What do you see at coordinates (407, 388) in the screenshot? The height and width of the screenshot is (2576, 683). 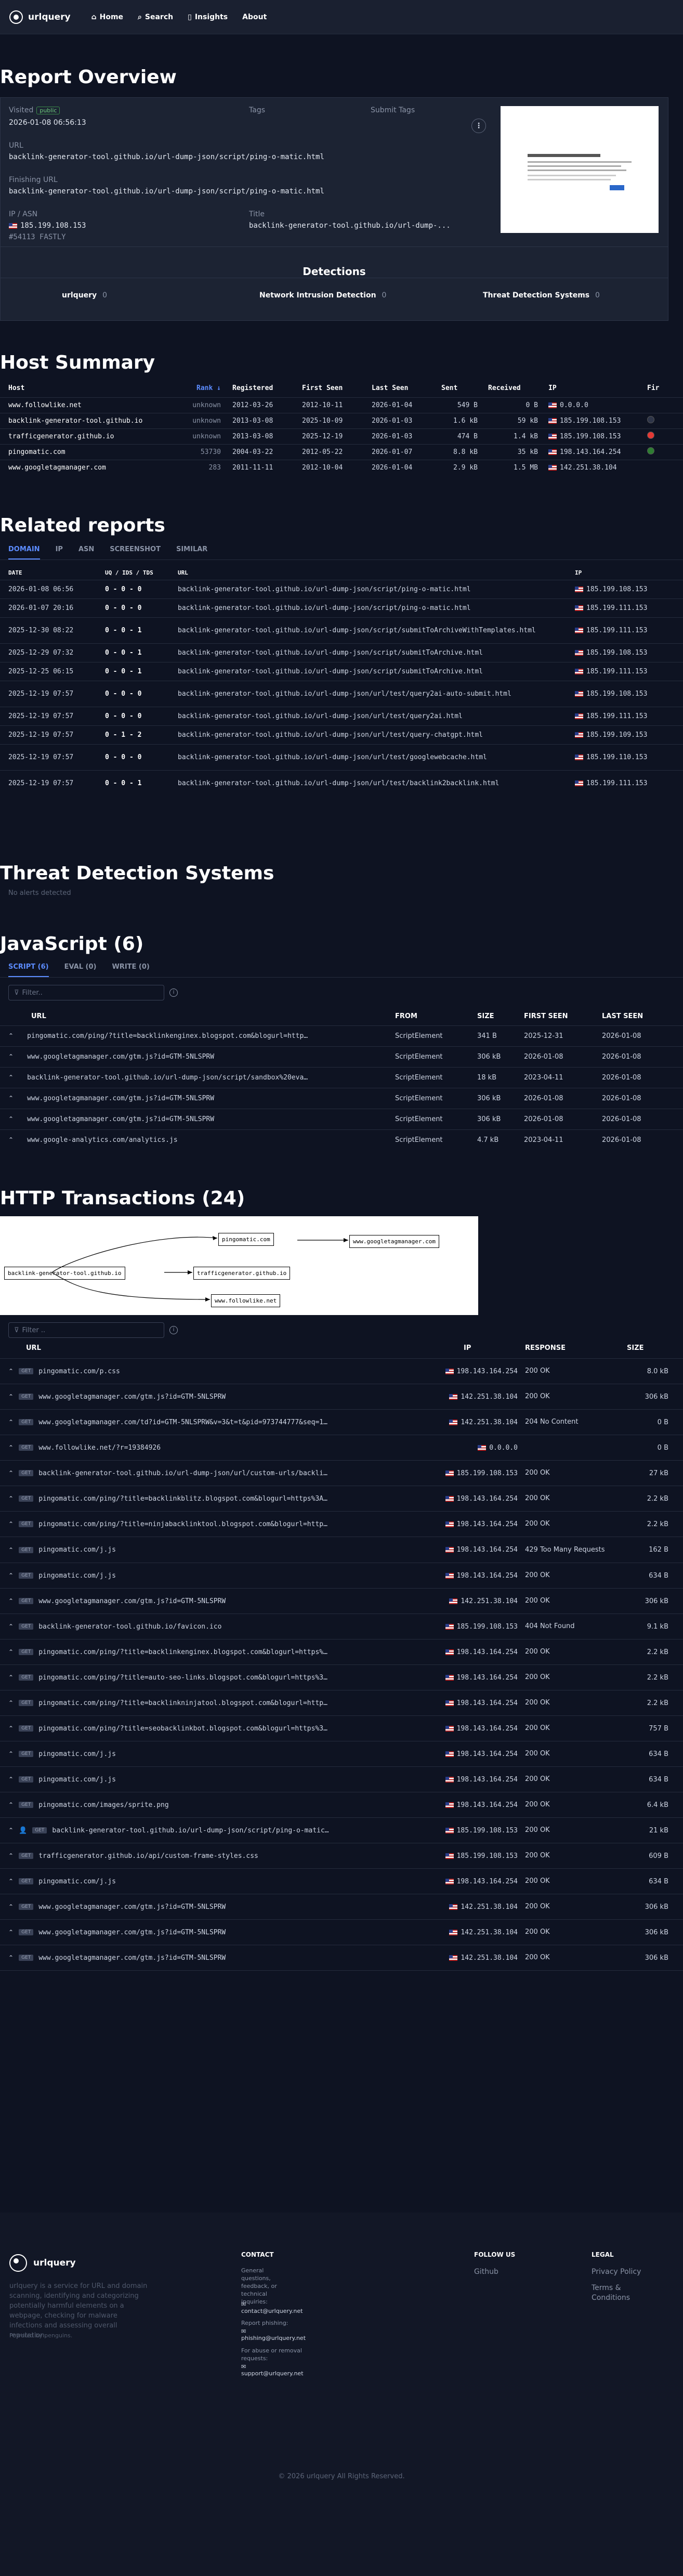 I see `last-seen-header: Last Seen` at bounding box center [407, 388].